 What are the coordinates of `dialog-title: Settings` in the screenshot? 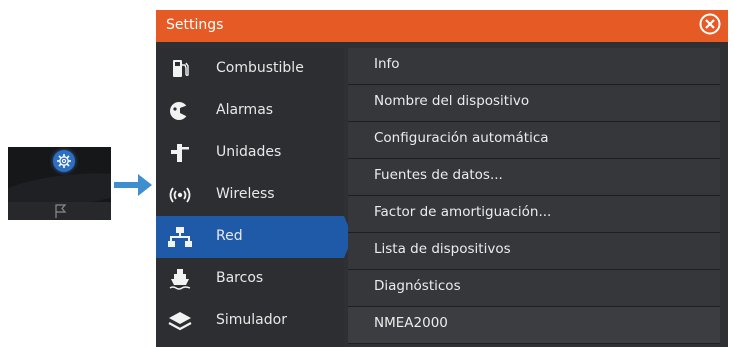 It's located at (195, 25).